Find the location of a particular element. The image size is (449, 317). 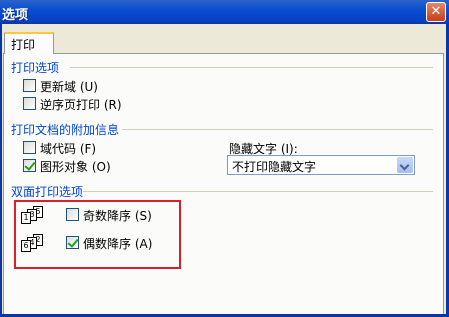

tab-print: 打印 is located at coordinates (29, 43).